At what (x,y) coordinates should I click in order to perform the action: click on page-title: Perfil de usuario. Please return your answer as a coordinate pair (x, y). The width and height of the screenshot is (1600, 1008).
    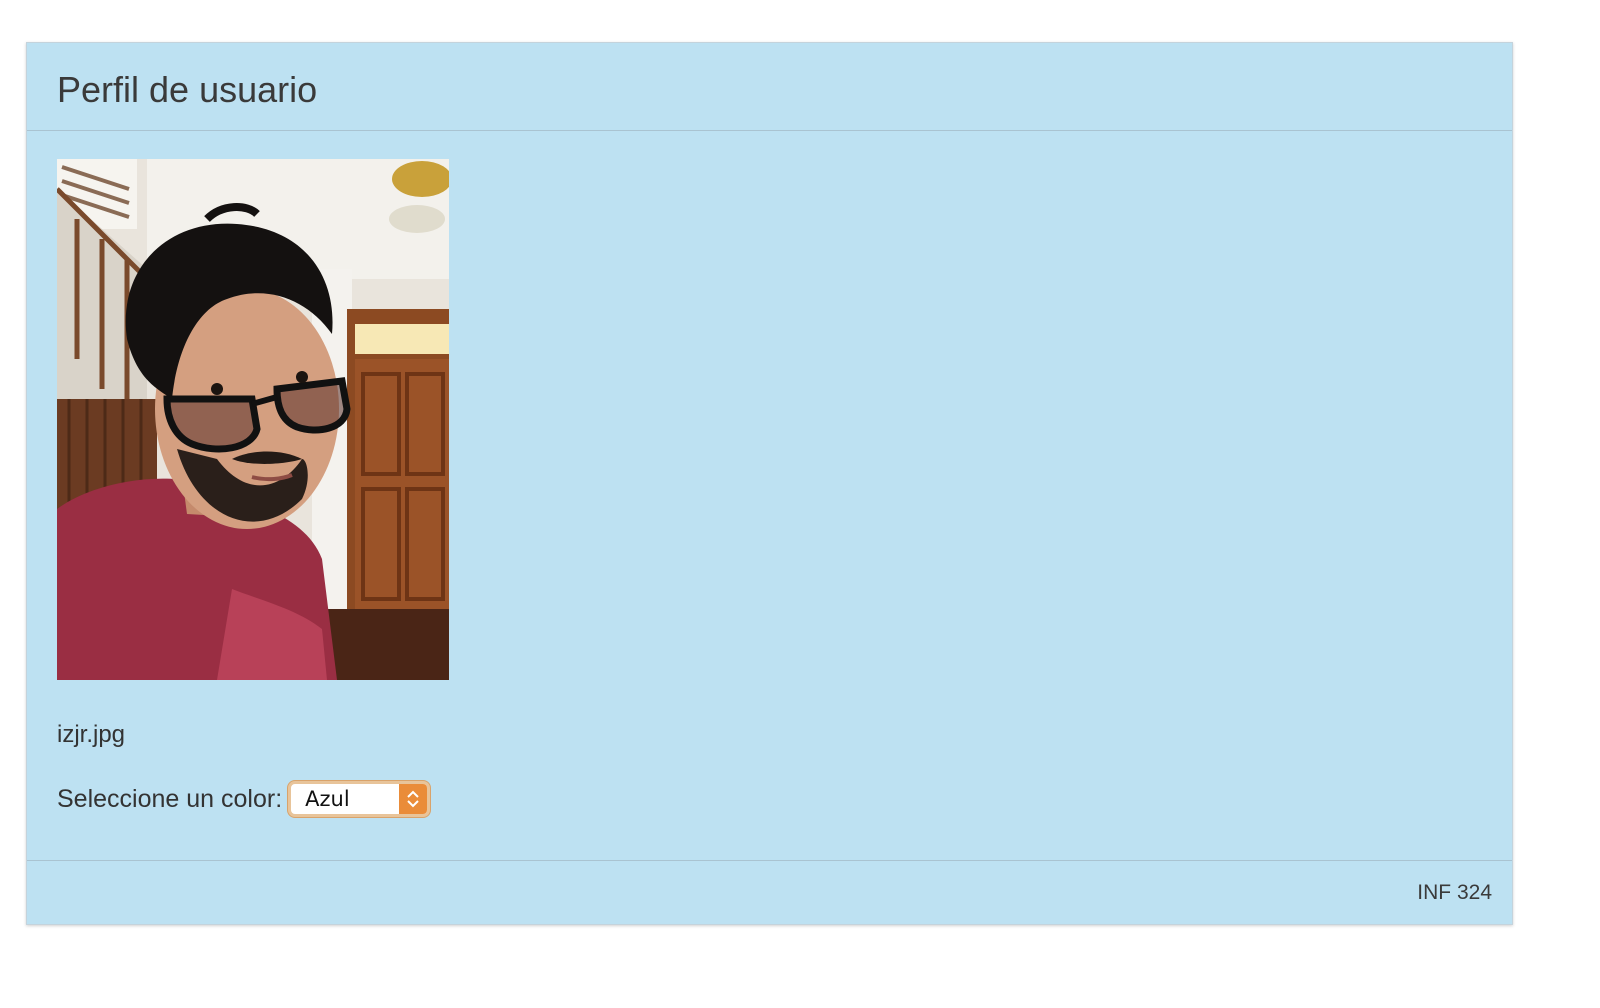
    Looking at the image, I should click on (187, 89).